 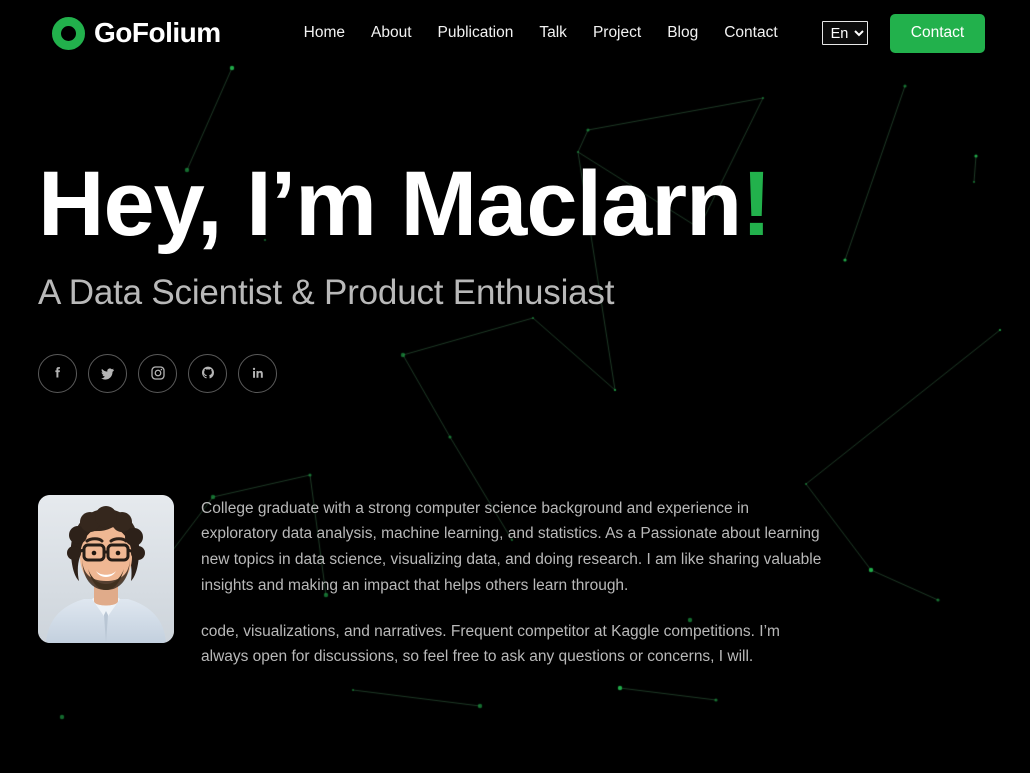 What do you see at coordinates (750, 33) in the screenshot?
I see `nav-item-contact: Contact` at bounding box center [750, 33].